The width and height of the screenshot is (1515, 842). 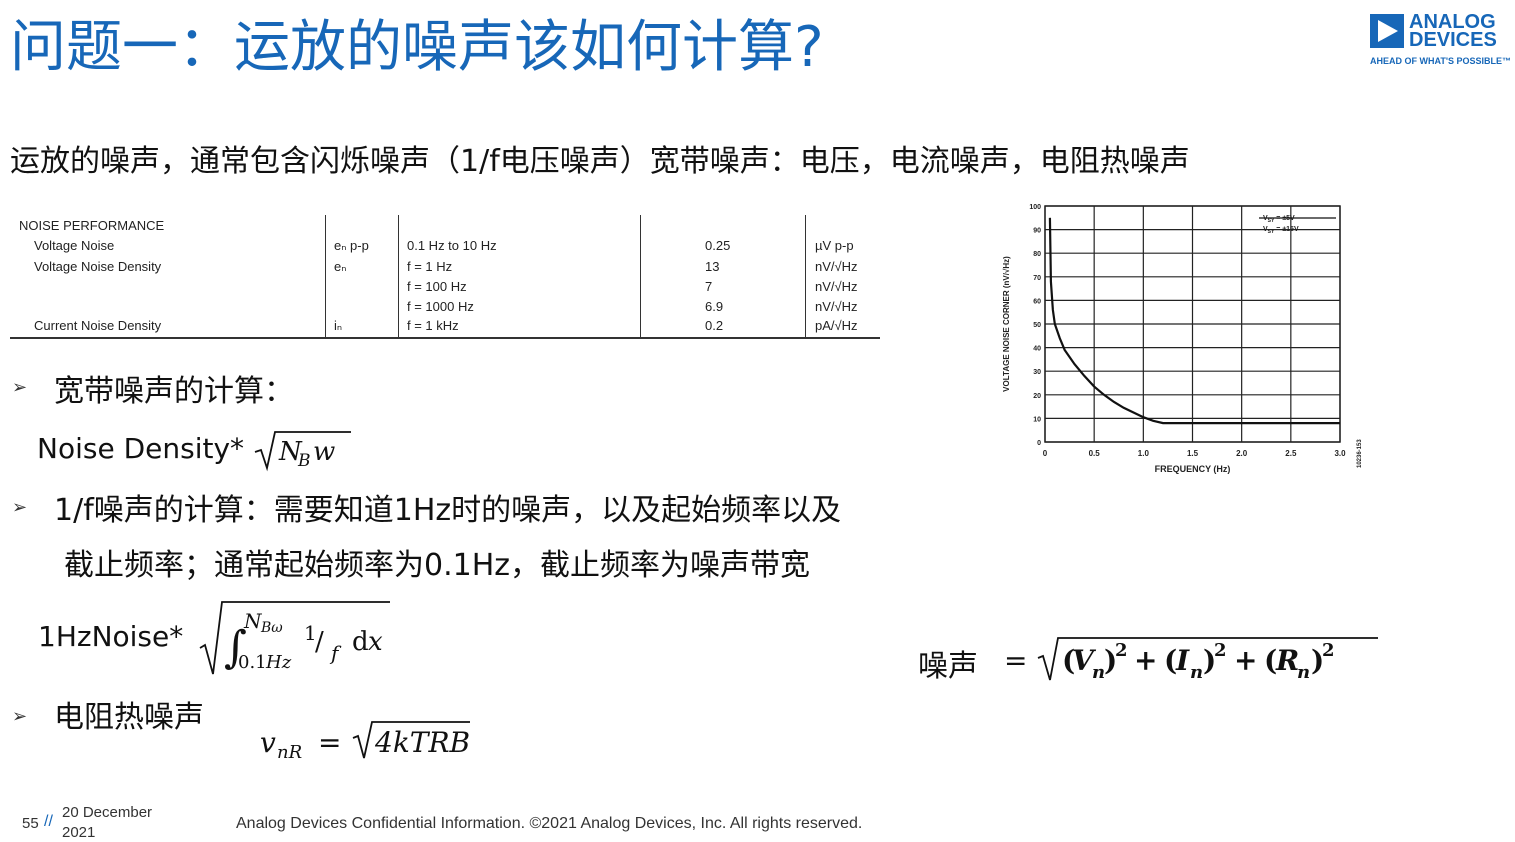 What do you see at coordinates (92, 225) in the screenshot?
I see `table-section-header: NOISE PERFORMANCE` at bounding box center [92, 225].